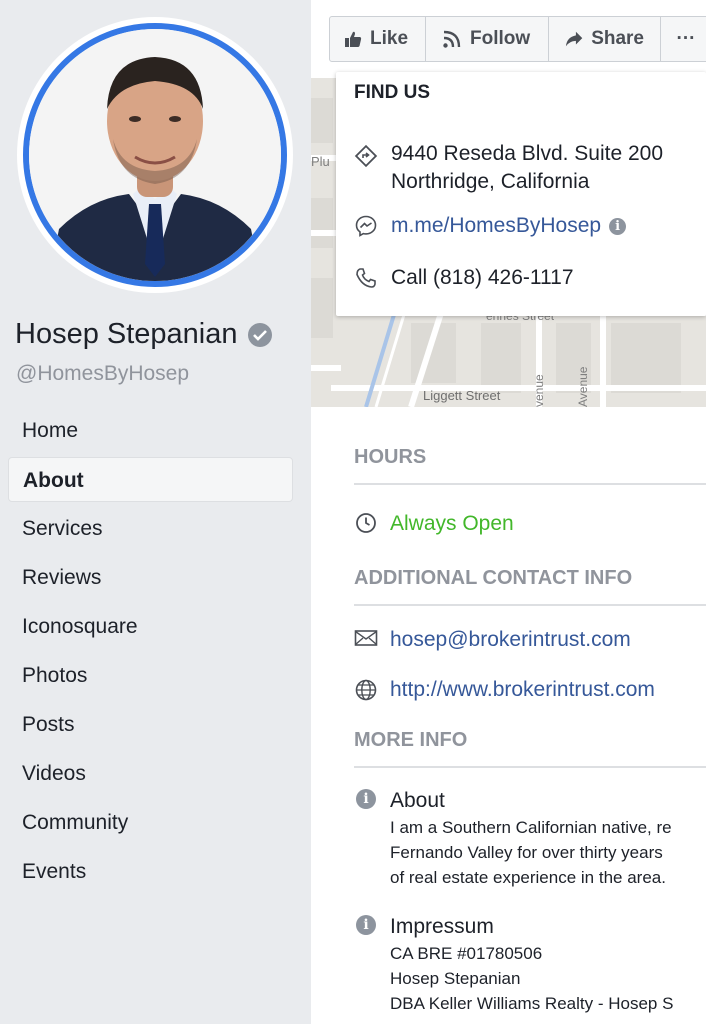 Image resolution: width=706 pixels, height=1024 pixels. I want to click on address-line-1: 9440 Reseda Blvd. Suite 200, so click(527, 153).